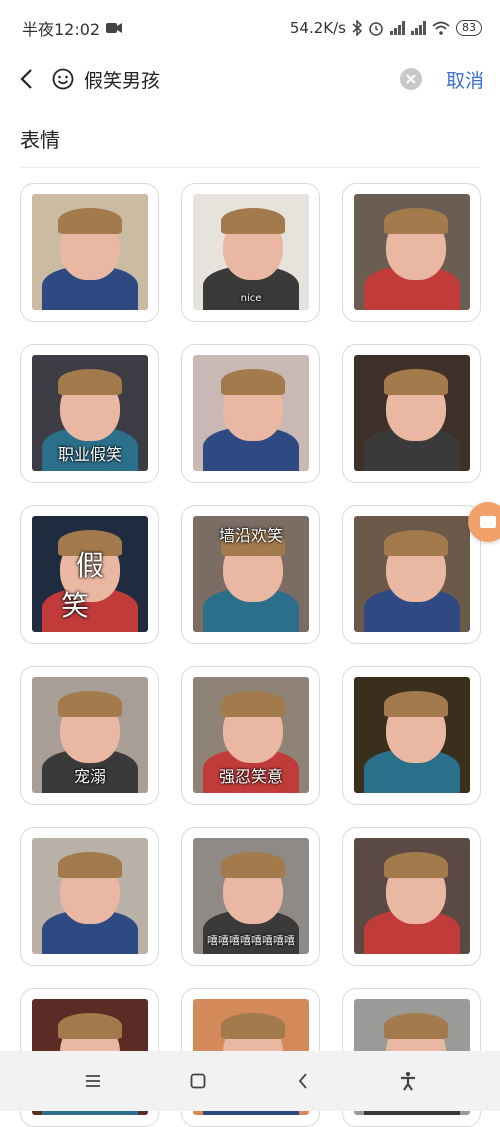 The height and width of the screenshot is (1127, 500). I want to click on status-time-group: 半夜12:02, so click(72, 28).